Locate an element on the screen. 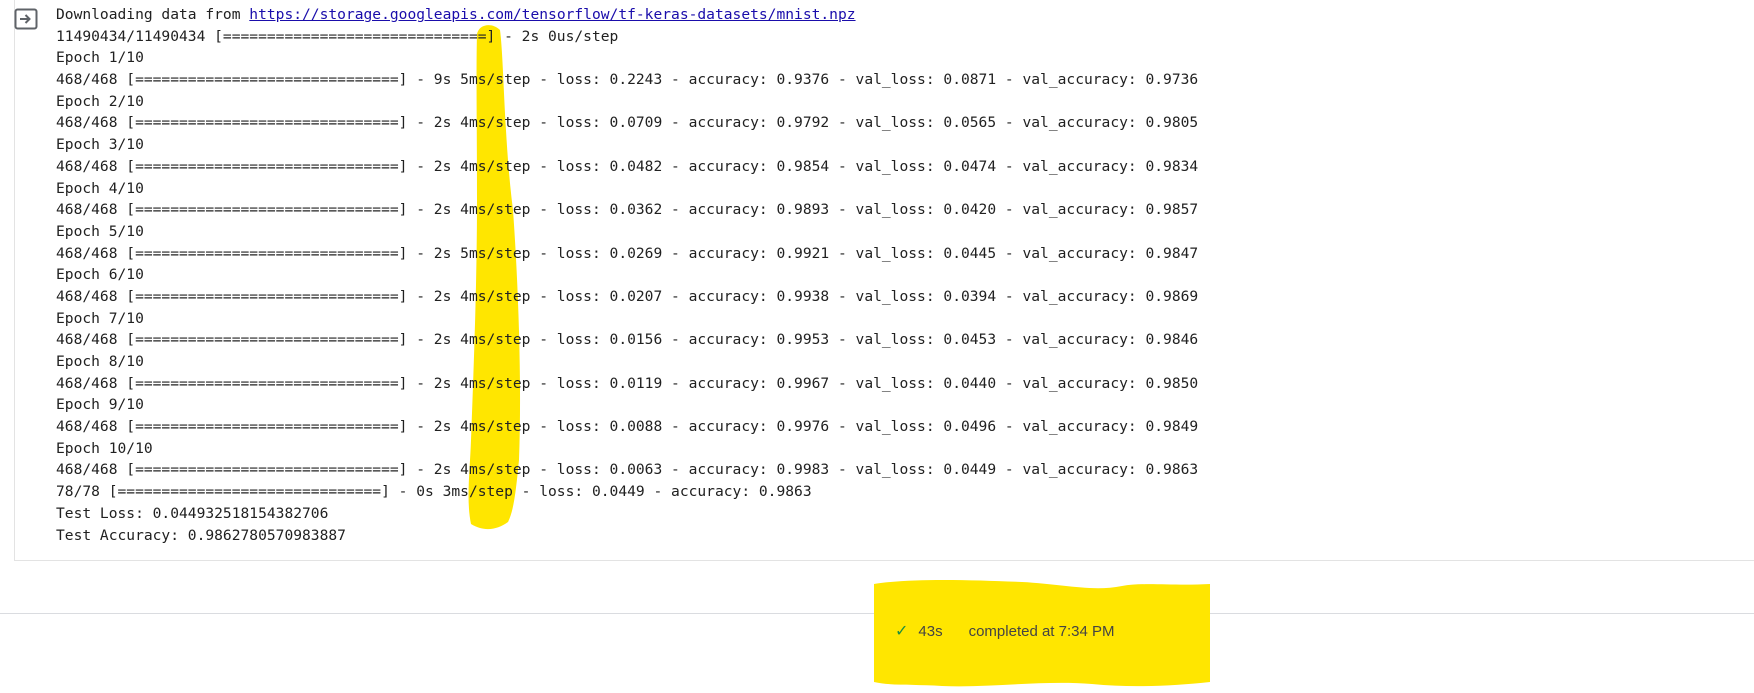 This screenshot has height=693, width=1754. completion-time: completed at 7:34 PM is located at coordinates (1041, 631).